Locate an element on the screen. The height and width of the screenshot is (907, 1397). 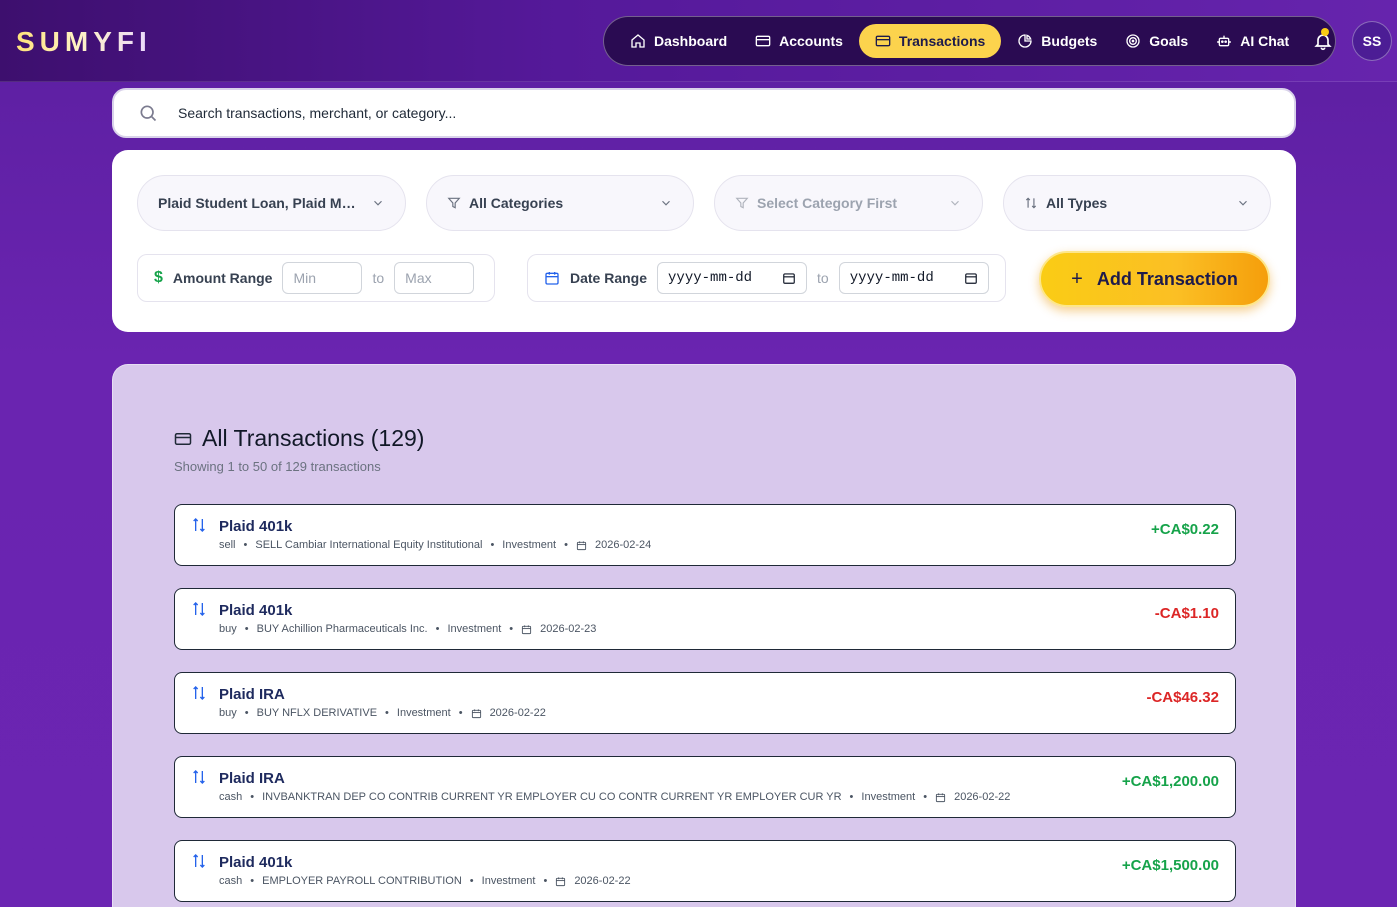
transaction-amount: +CA$0.22 is located at coordinates (1185, 529).